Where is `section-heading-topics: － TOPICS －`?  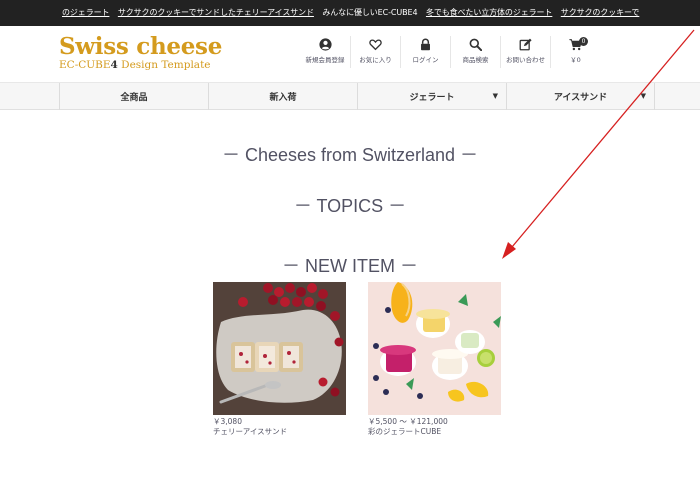 section-heading-topics: － TOPICS － is located at coordinates (350, 206).